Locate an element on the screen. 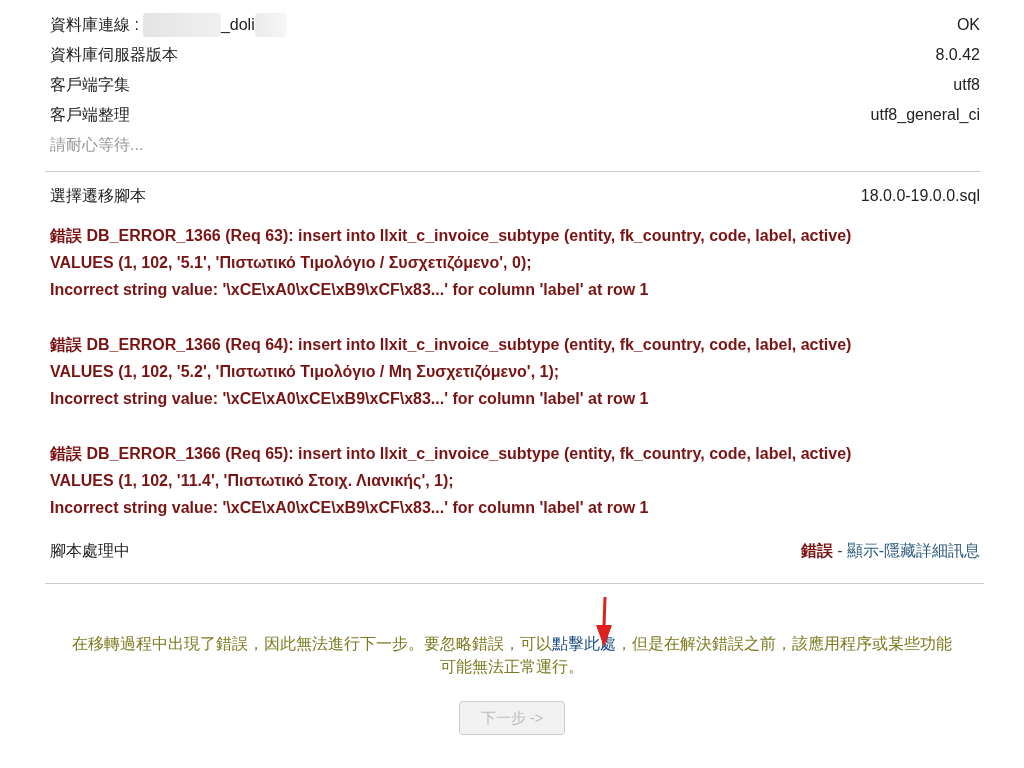 This screenshot has width=1024, height=768. script-file: 18.0.0-19.0.0.sql is located at coordinates (920, 196).